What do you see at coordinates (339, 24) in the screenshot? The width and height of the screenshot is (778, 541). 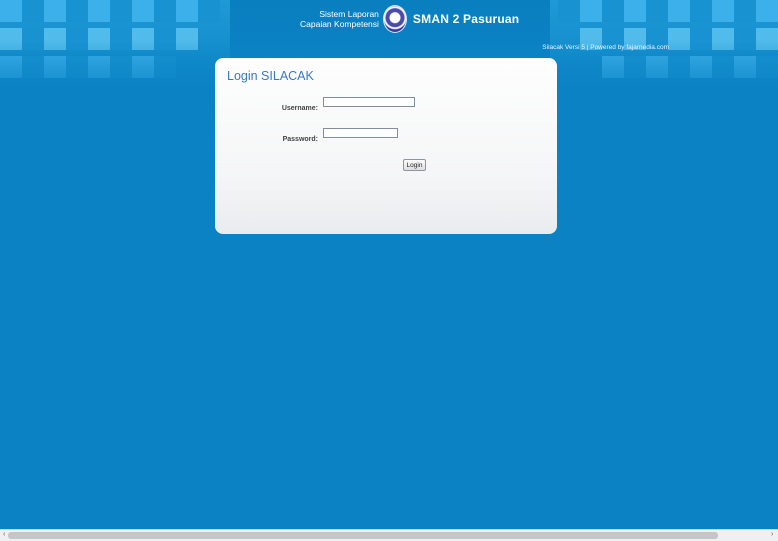 I see `app-subtitle-line2: Capaian Kompetensi` at bounding box center [339, 24].